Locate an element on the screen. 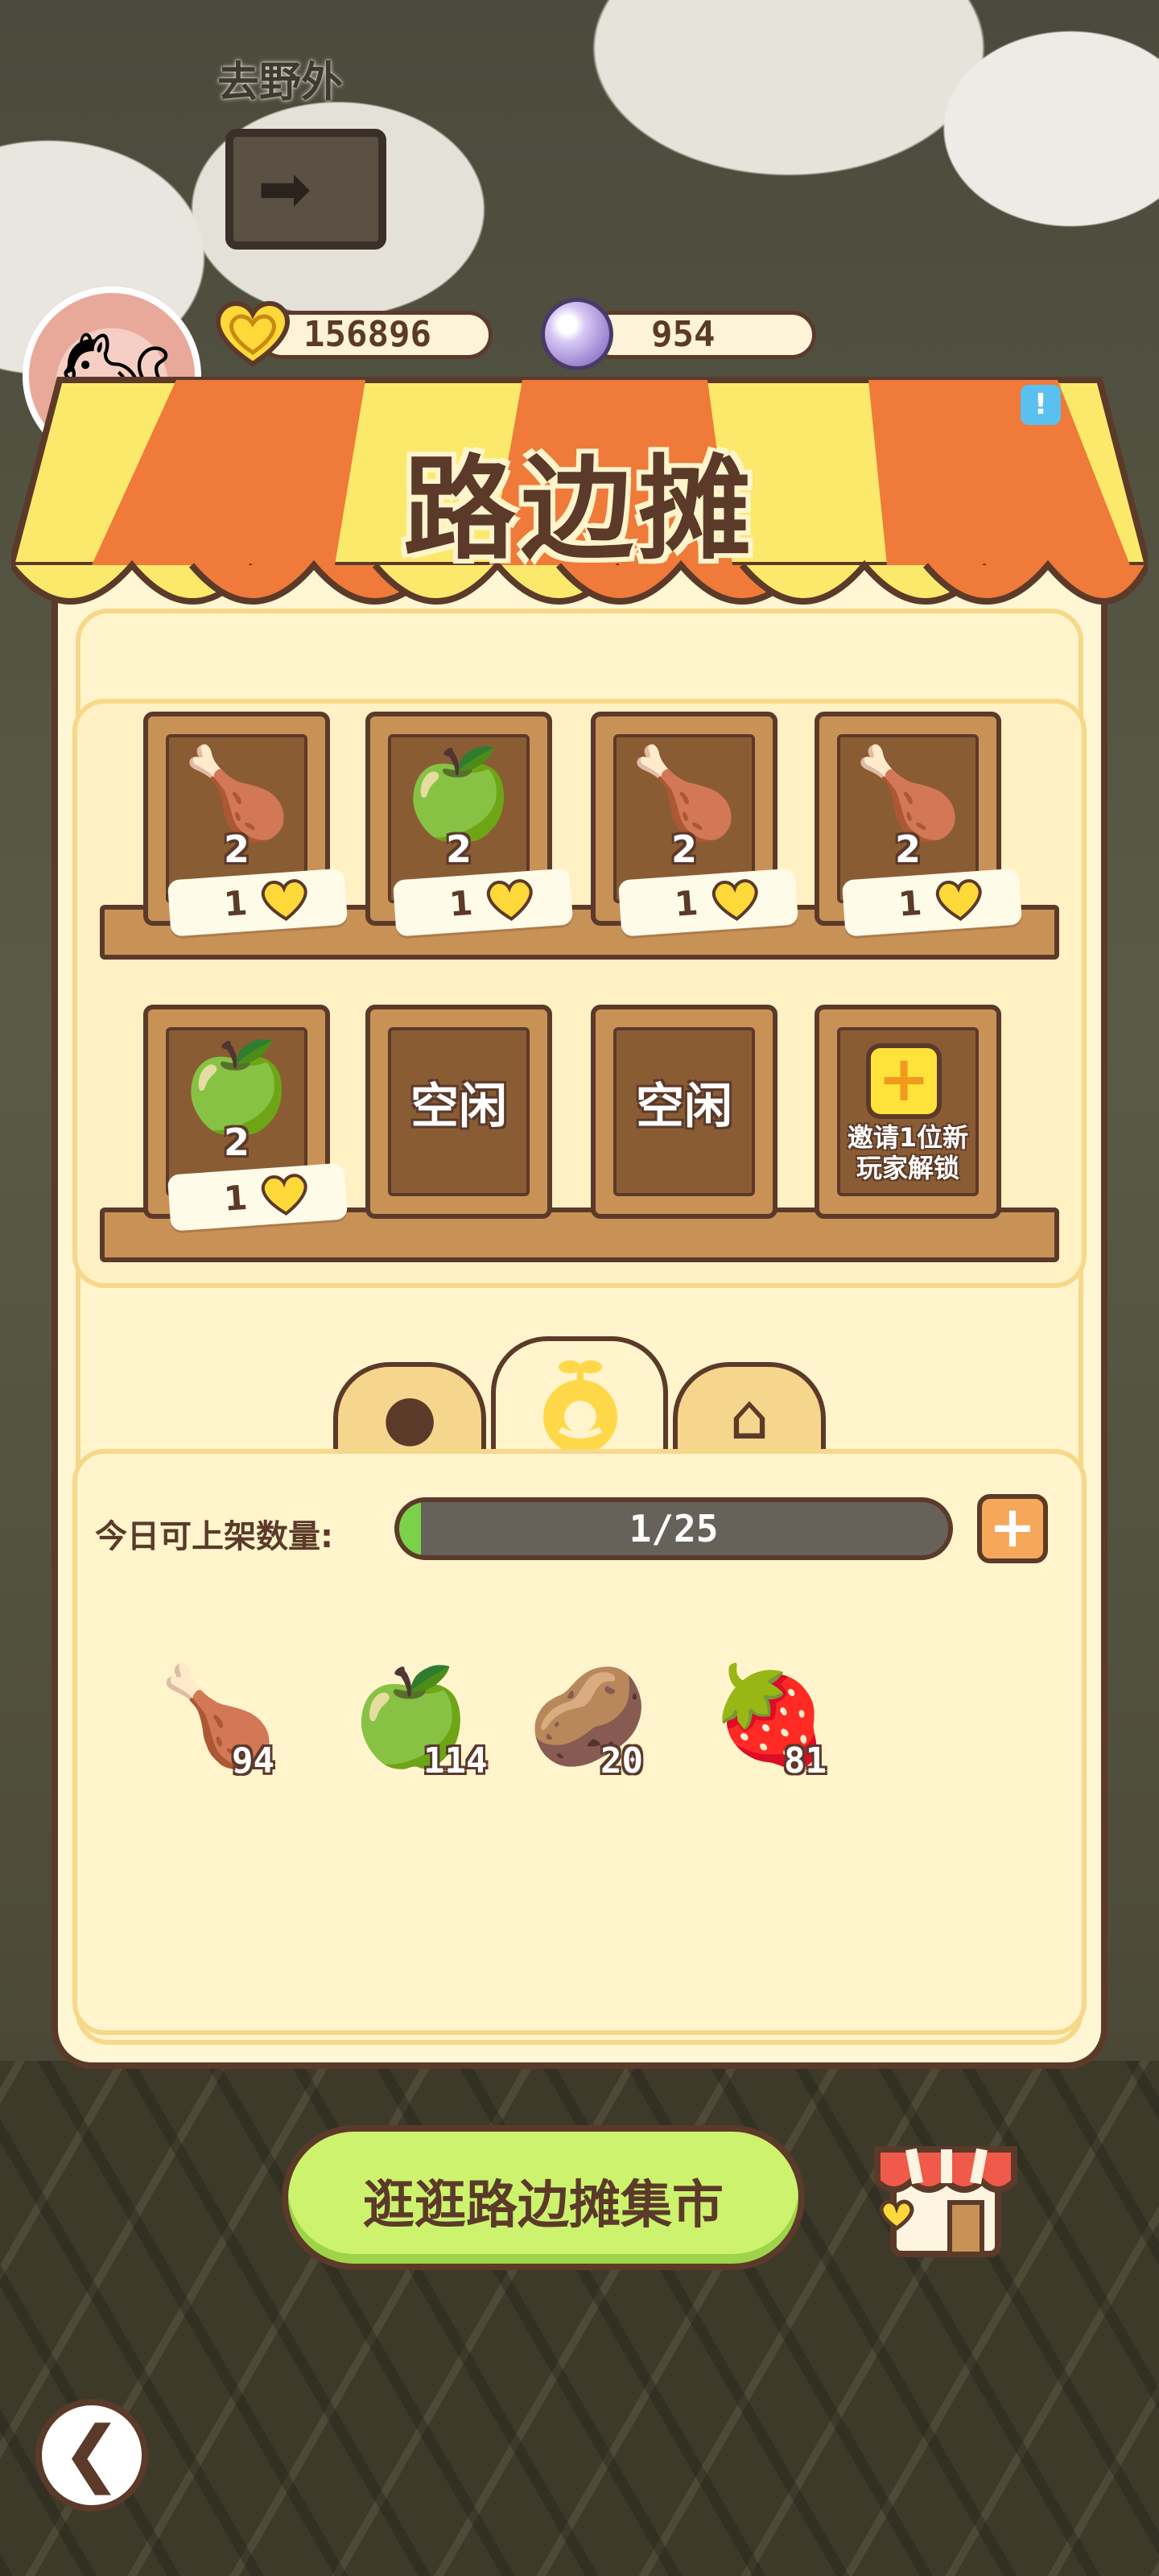 This screenshot has height=2576, width=1159. tab-cooked is located at coordinates (579, 1399).